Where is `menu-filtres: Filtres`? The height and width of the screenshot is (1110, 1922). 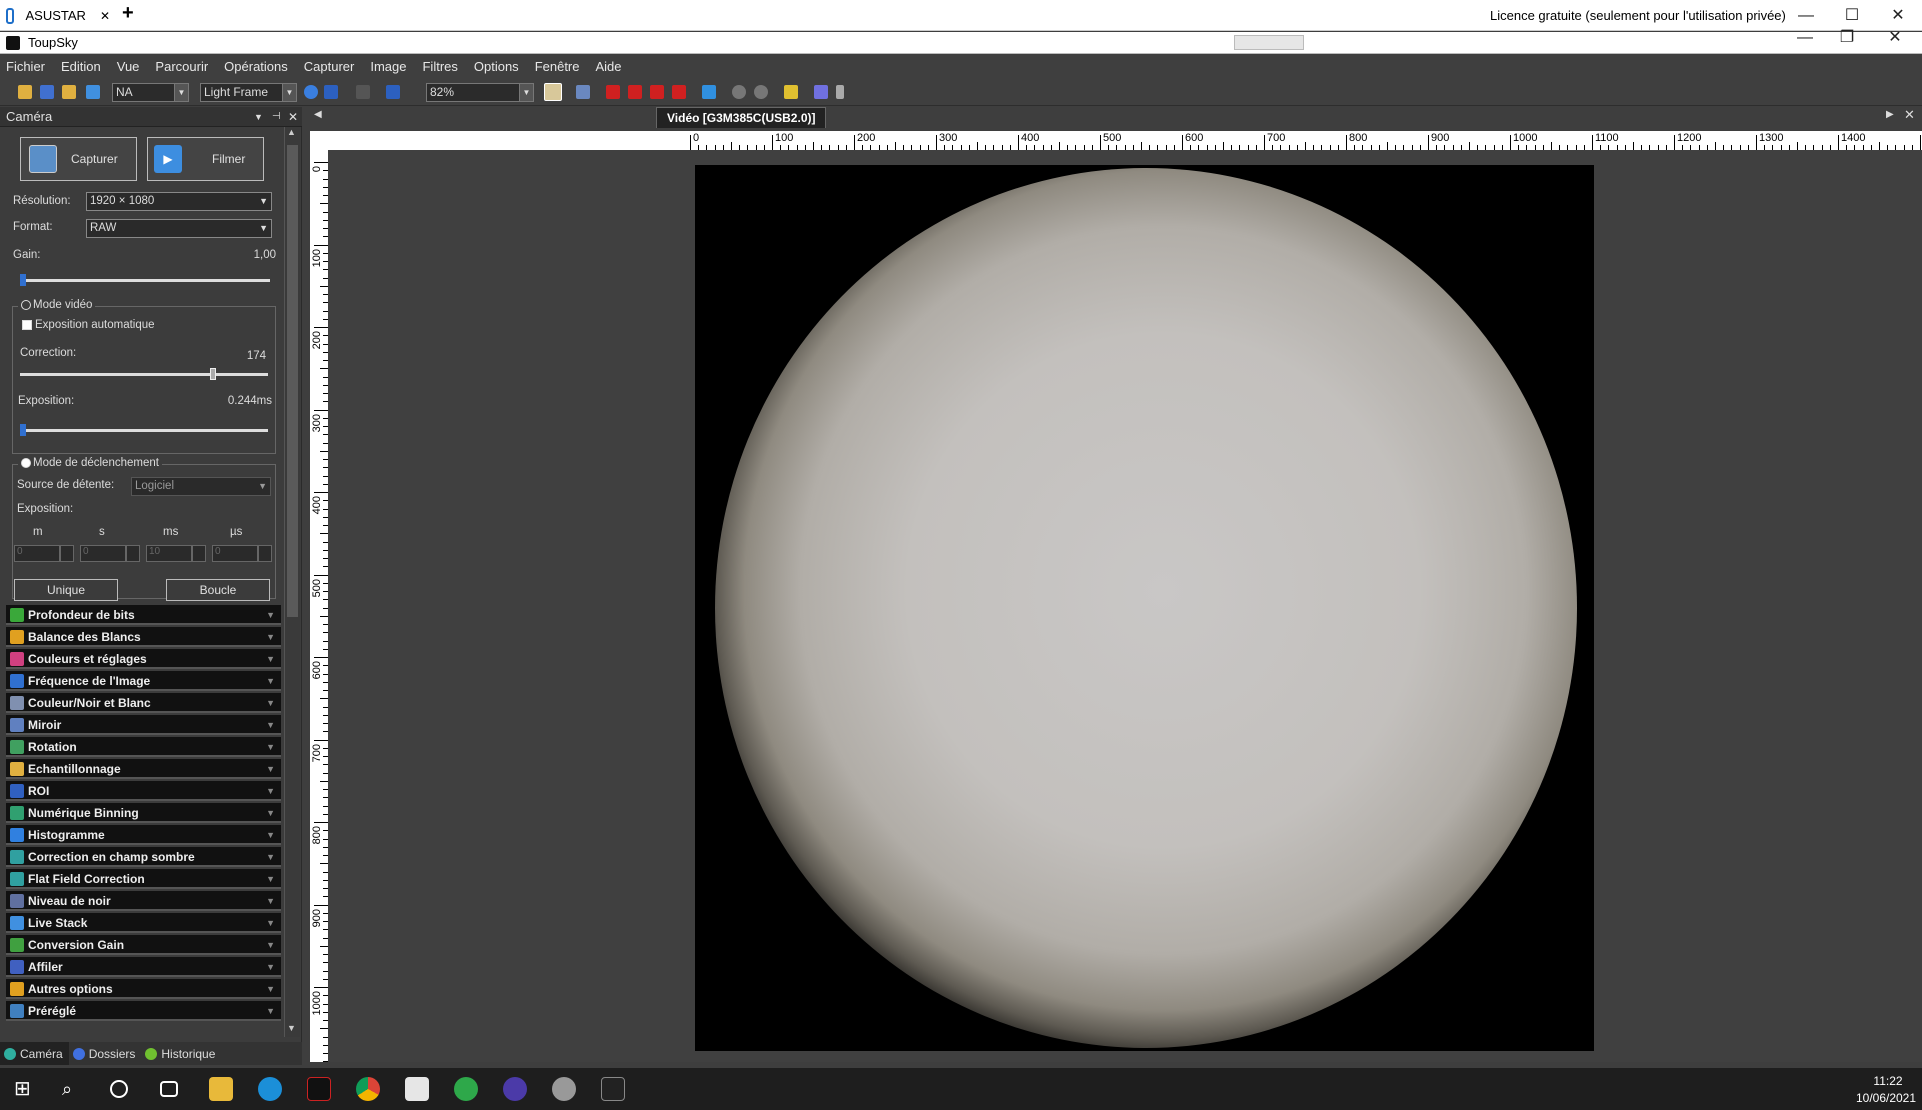 menu-filtres: Filtres is located at coordinates (439, 66).